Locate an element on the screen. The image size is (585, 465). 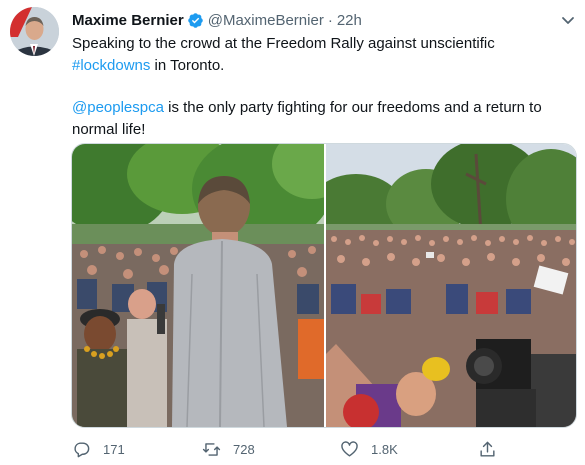
hashtag-link: #lockdowns is located at coordinates (111, 65).